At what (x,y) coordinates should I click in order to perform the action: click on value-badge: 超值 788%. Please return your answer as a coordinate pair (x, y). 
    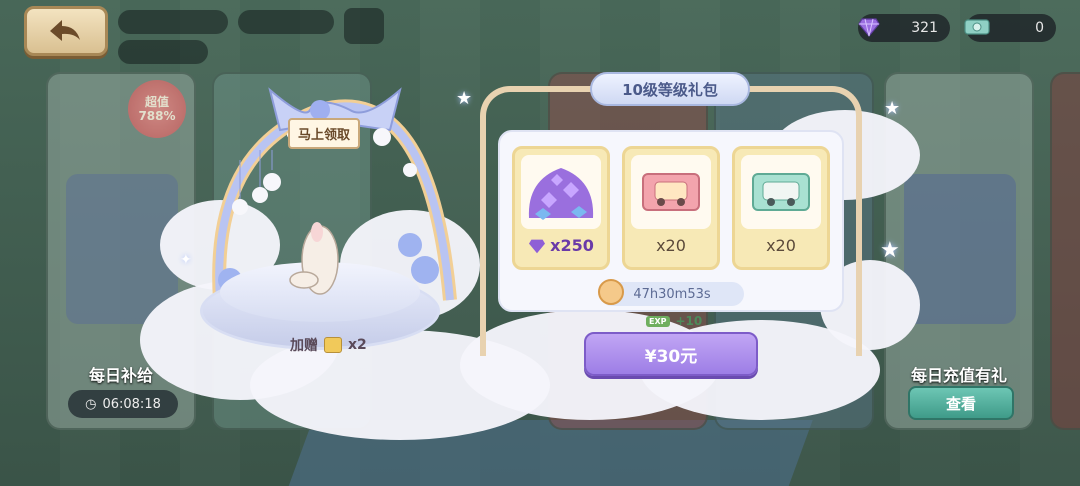
    Looking at the image, I should click on (157, 109).